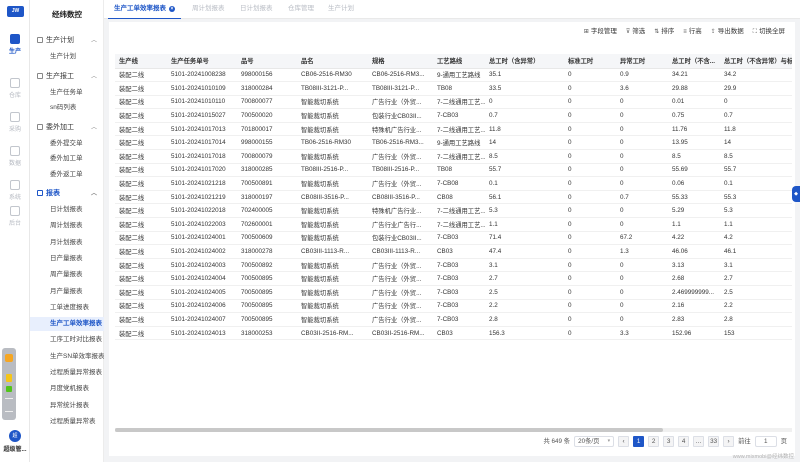  What do you see at coordinates (714, 441) in the screenshot?
I see `page-button: 33` at bounding box center [714, 441].